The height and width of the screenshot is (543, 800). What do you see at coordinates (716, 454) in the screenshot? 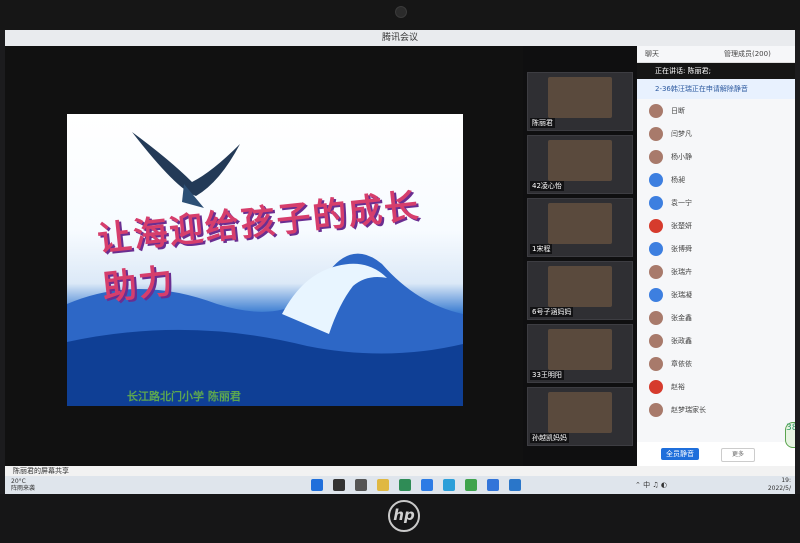
I see `panel-footer: 全员静音 更多` at bounding box center [716, 454].